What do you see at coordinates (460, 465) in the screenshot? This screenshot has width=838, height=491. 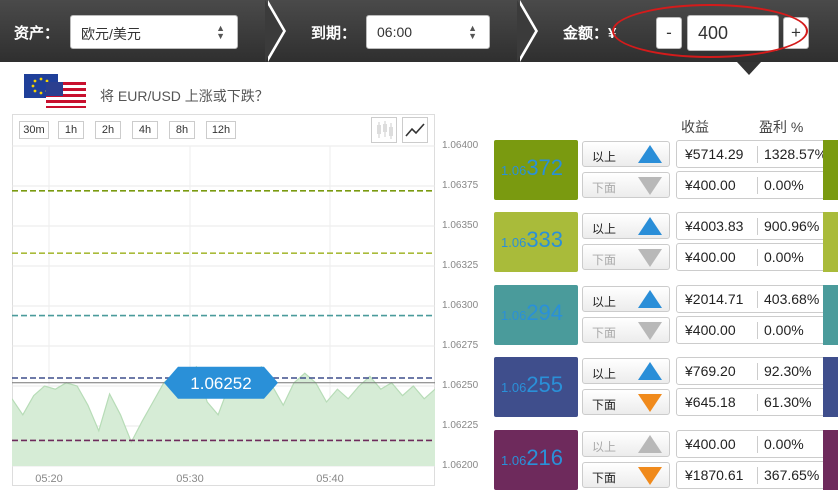 I see `y-tick-label: 1.06200` at bounding box center [460, 465].